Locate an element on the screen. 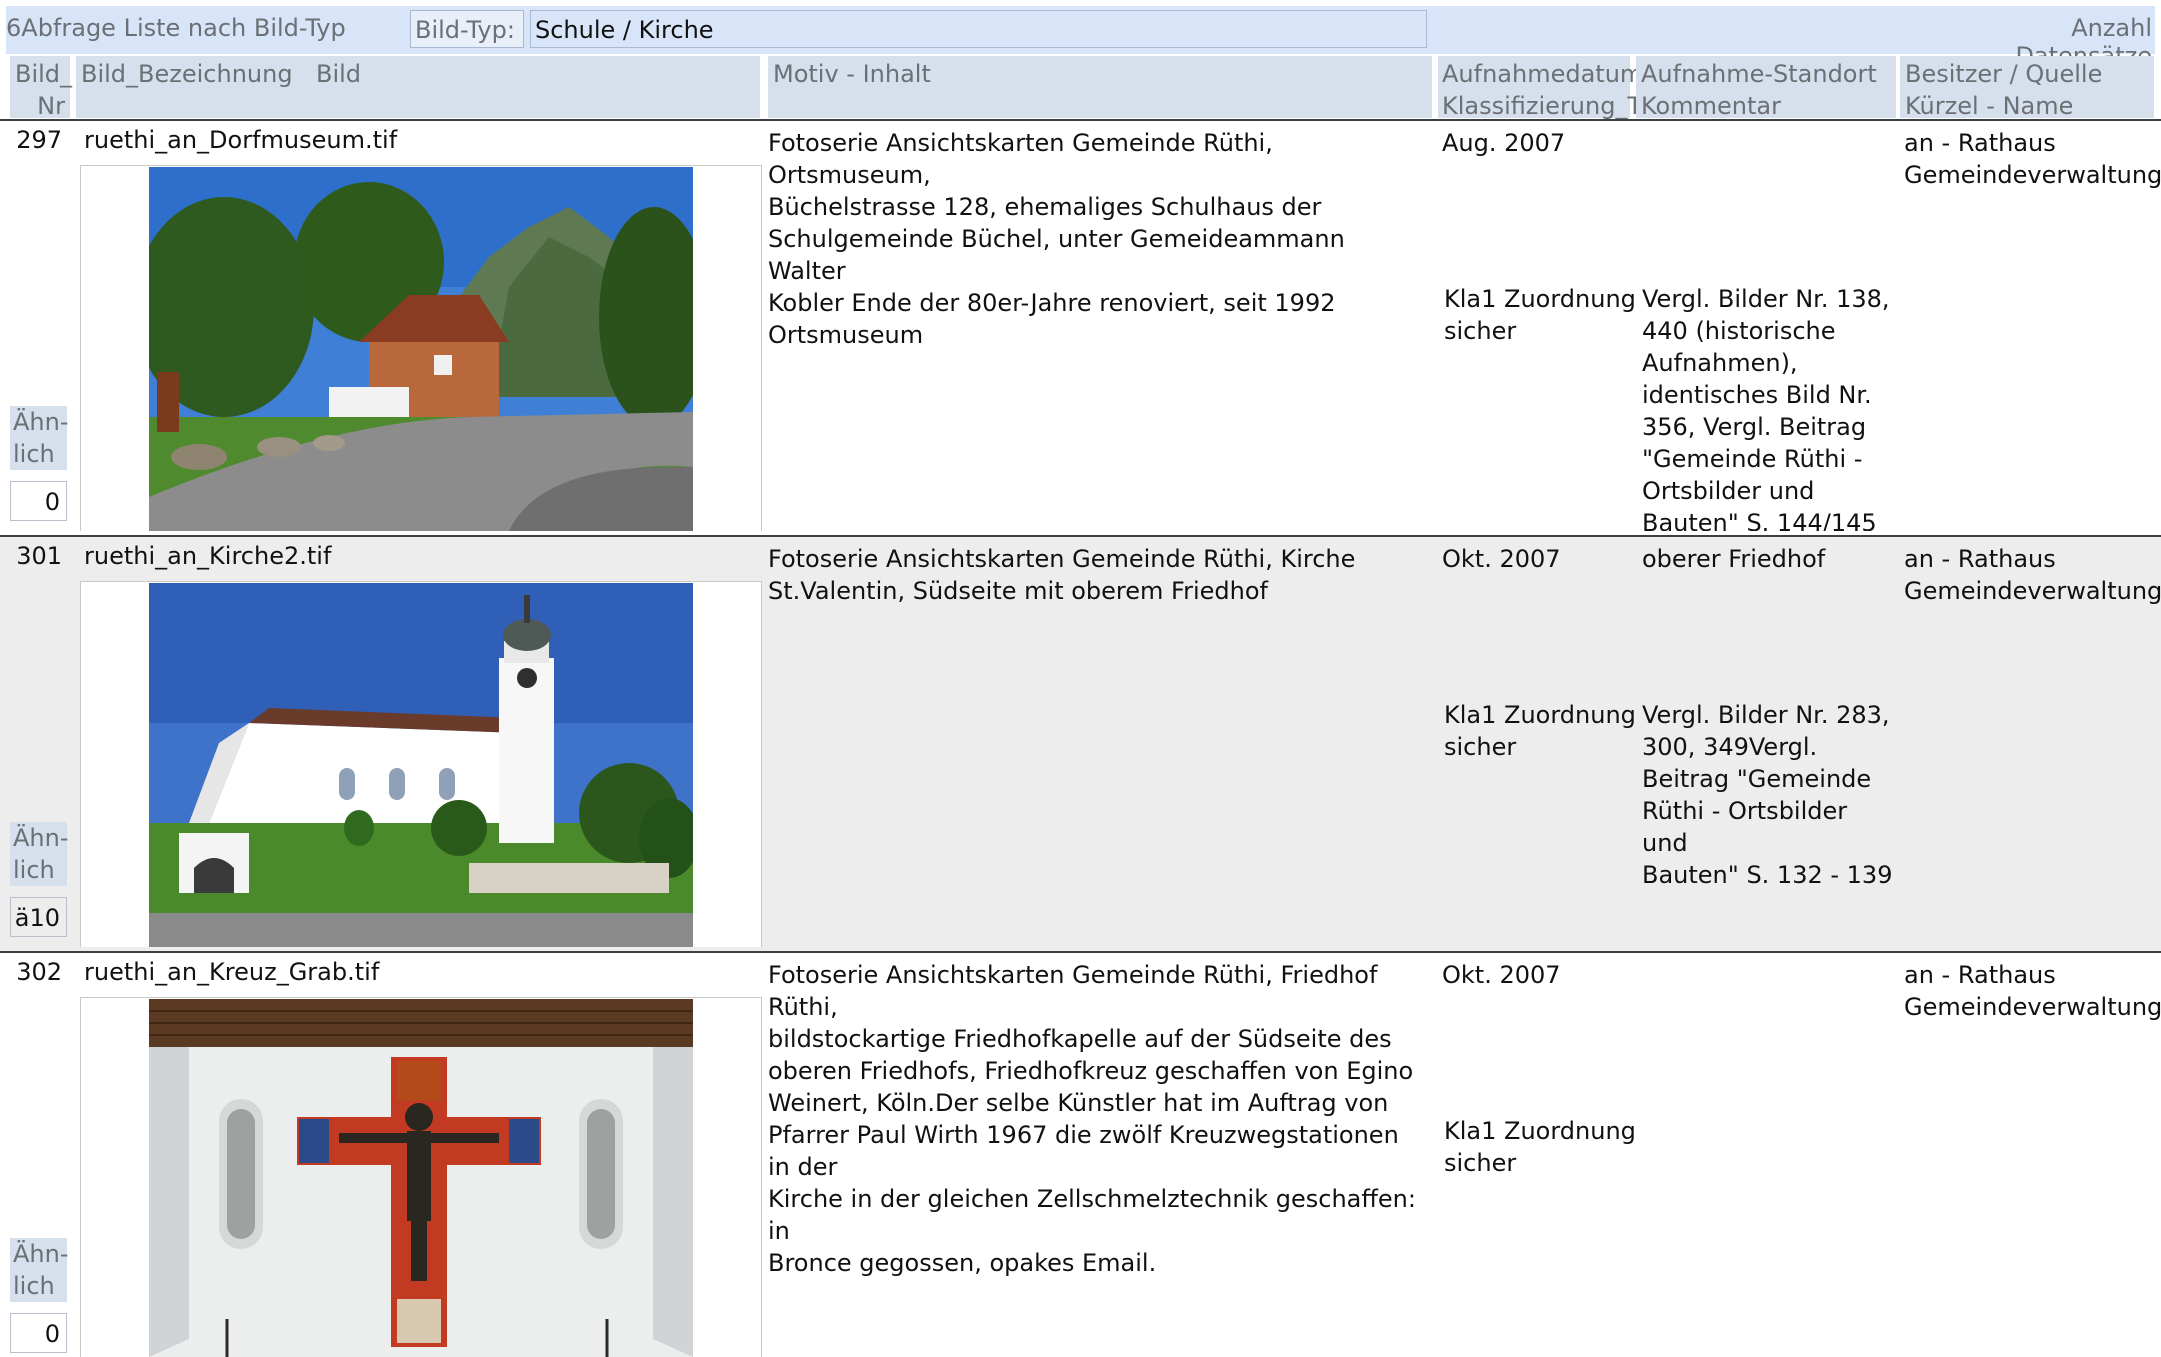 Image resolution: width=2161 pixels, height=1357 pixels. kommentar-line: Bauten" S. 144/145 is located at coordinates (1759, 520).